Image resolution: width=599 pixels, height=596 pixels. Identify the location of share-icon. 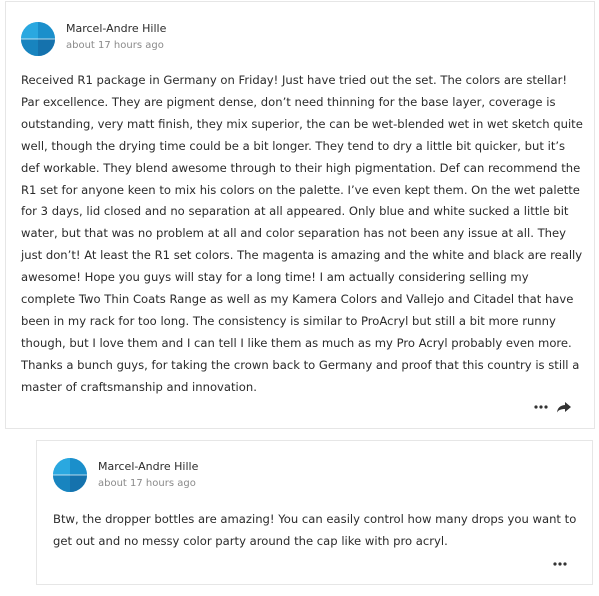
(564, 407).